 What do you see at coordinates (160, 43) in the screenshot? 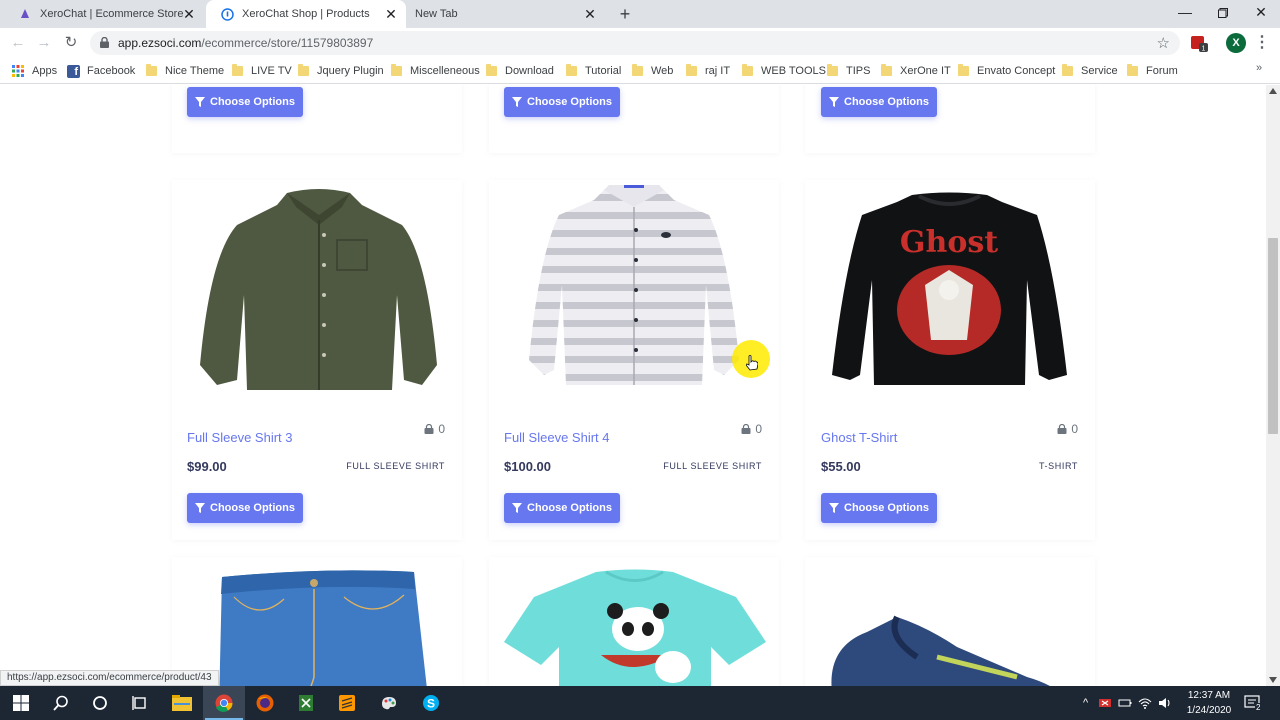
I see `url-host: app.ezsoci.com` at bounding box center [160, 43].